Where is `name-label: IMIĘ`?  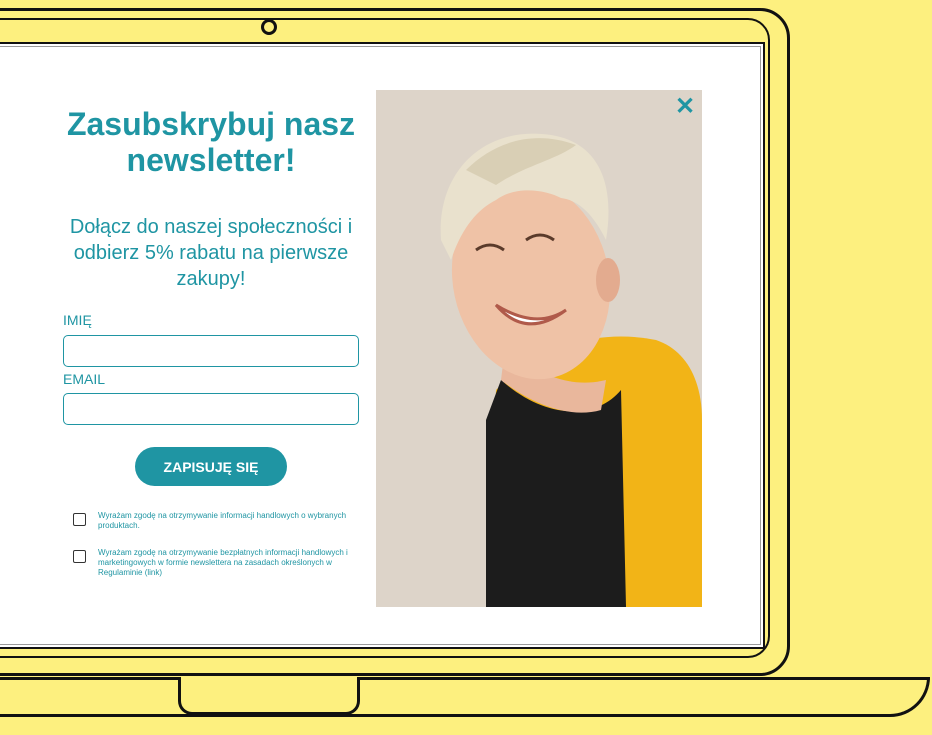
name-label: IMIĘ is located at coordinates (77, 320).